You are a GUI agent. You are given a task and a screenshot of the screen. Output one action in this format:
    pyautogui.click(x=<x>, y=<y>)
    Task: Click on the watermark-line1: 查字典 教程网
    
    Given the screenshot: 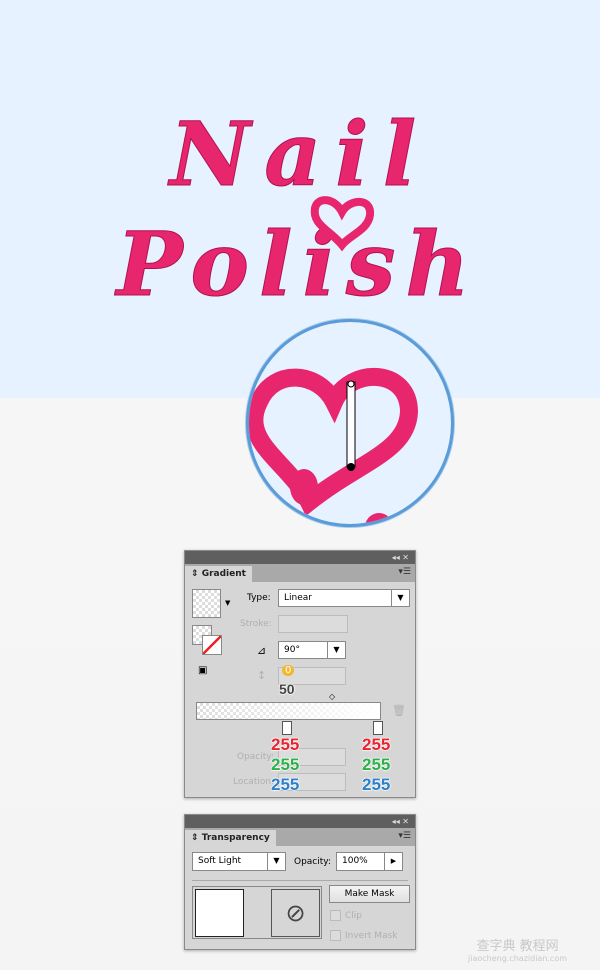 What is the action you would take?
    pyautogui.click(x=517, y=946)
    